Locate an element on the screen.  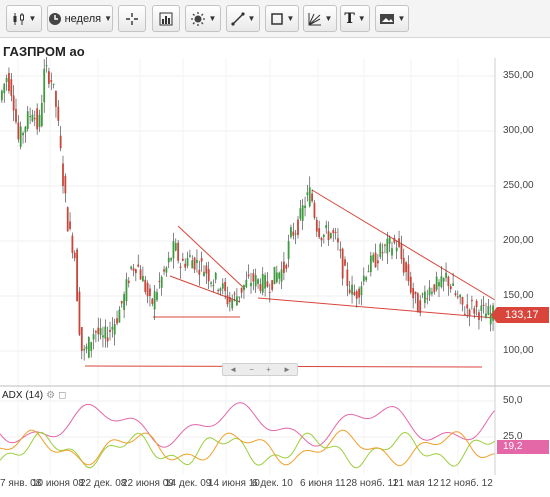
settings-button: ▼ is located at coordinates (203, 18).